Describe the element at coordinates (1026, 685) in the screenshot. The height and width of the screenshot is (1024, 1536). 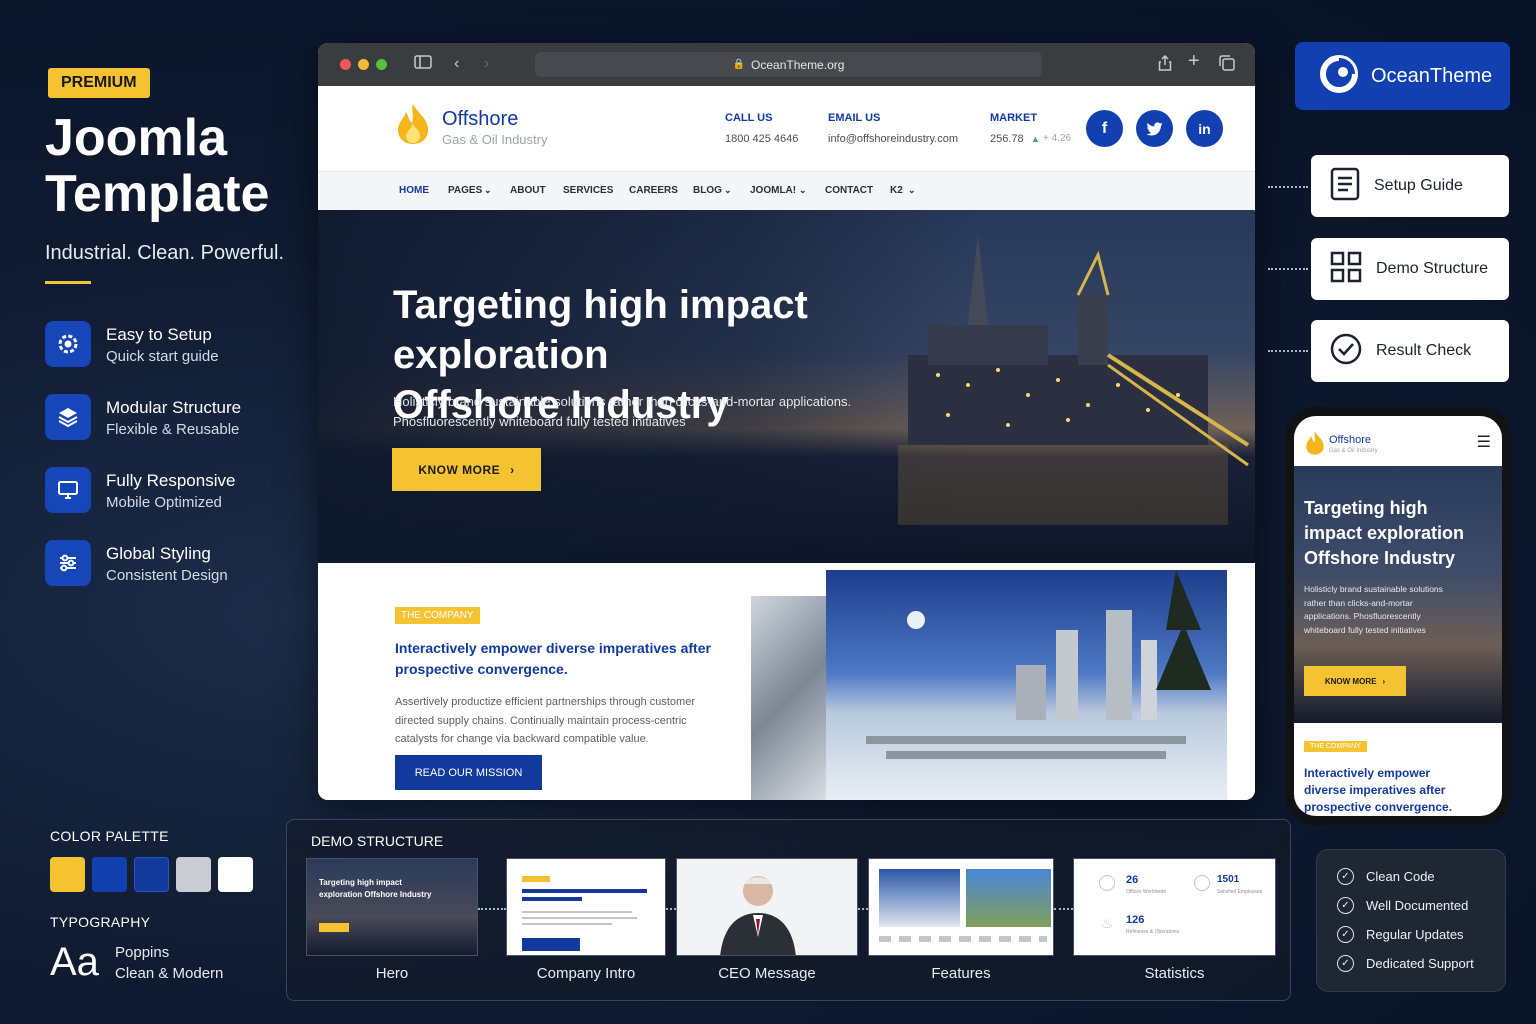
I see `refinery-image` at that location.